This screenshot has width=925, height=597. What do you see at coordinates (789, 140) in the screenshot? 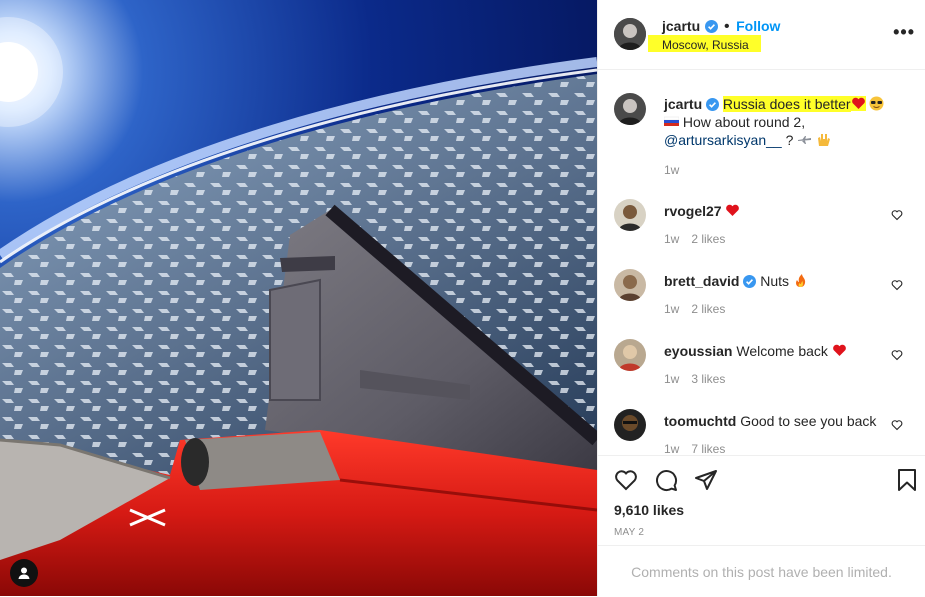
I see `caption-after-mention: ?` at bounding box center [789, 140].